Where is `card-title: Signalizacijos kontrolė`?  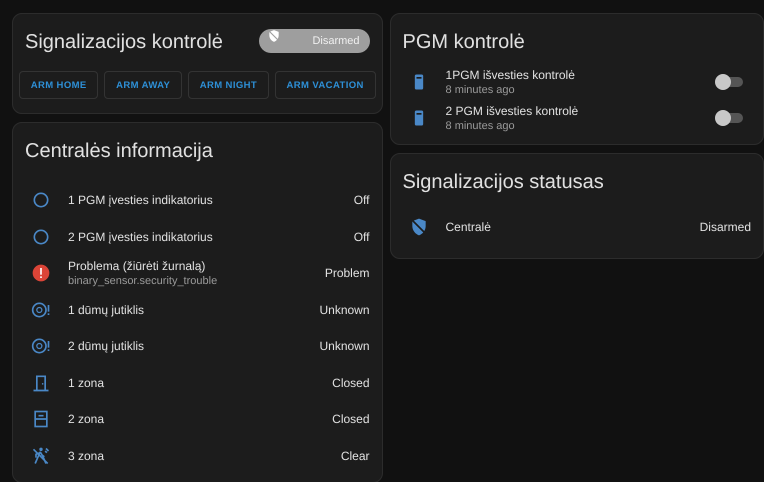
card-title: Signalizacijos kontrolė is located at coordinates (124, 43).